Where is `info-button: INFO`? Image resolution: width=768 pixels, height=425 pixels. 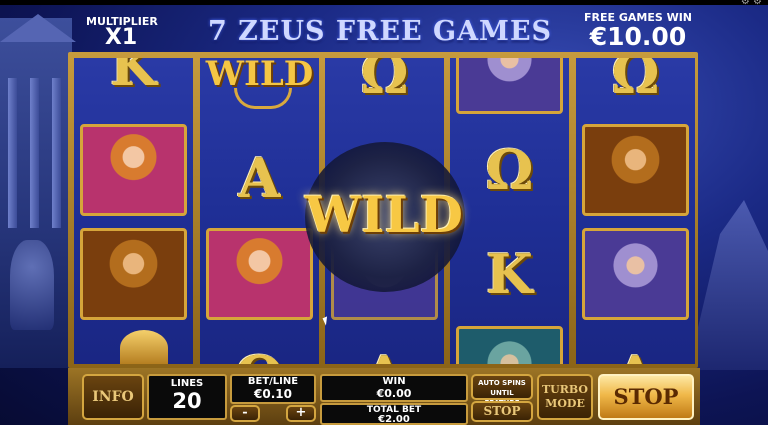
info-button: INFO is located at coordinates (113, 397).